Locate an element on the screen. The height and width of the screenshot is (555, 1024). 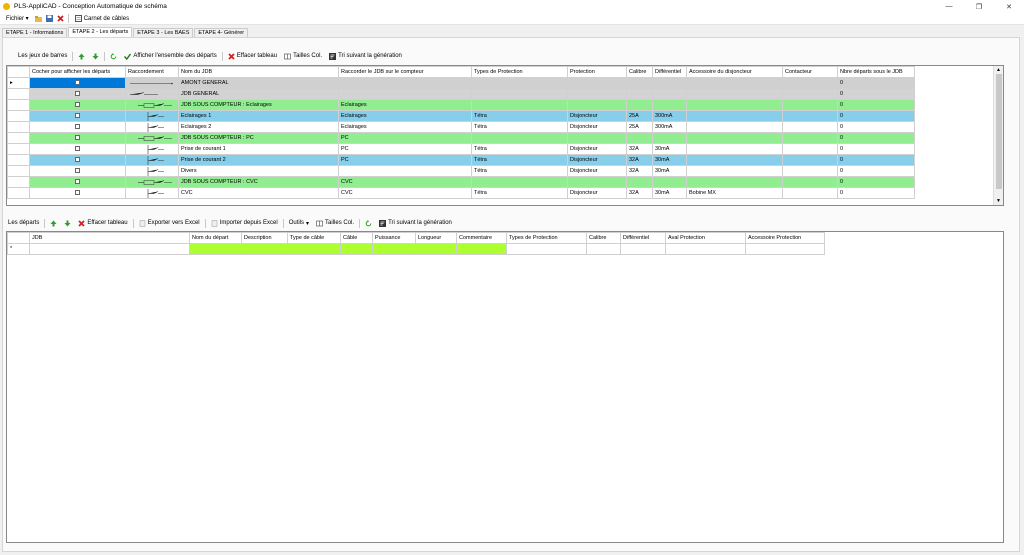
cell-raccorder: PC is located at coordinates (405, 138).